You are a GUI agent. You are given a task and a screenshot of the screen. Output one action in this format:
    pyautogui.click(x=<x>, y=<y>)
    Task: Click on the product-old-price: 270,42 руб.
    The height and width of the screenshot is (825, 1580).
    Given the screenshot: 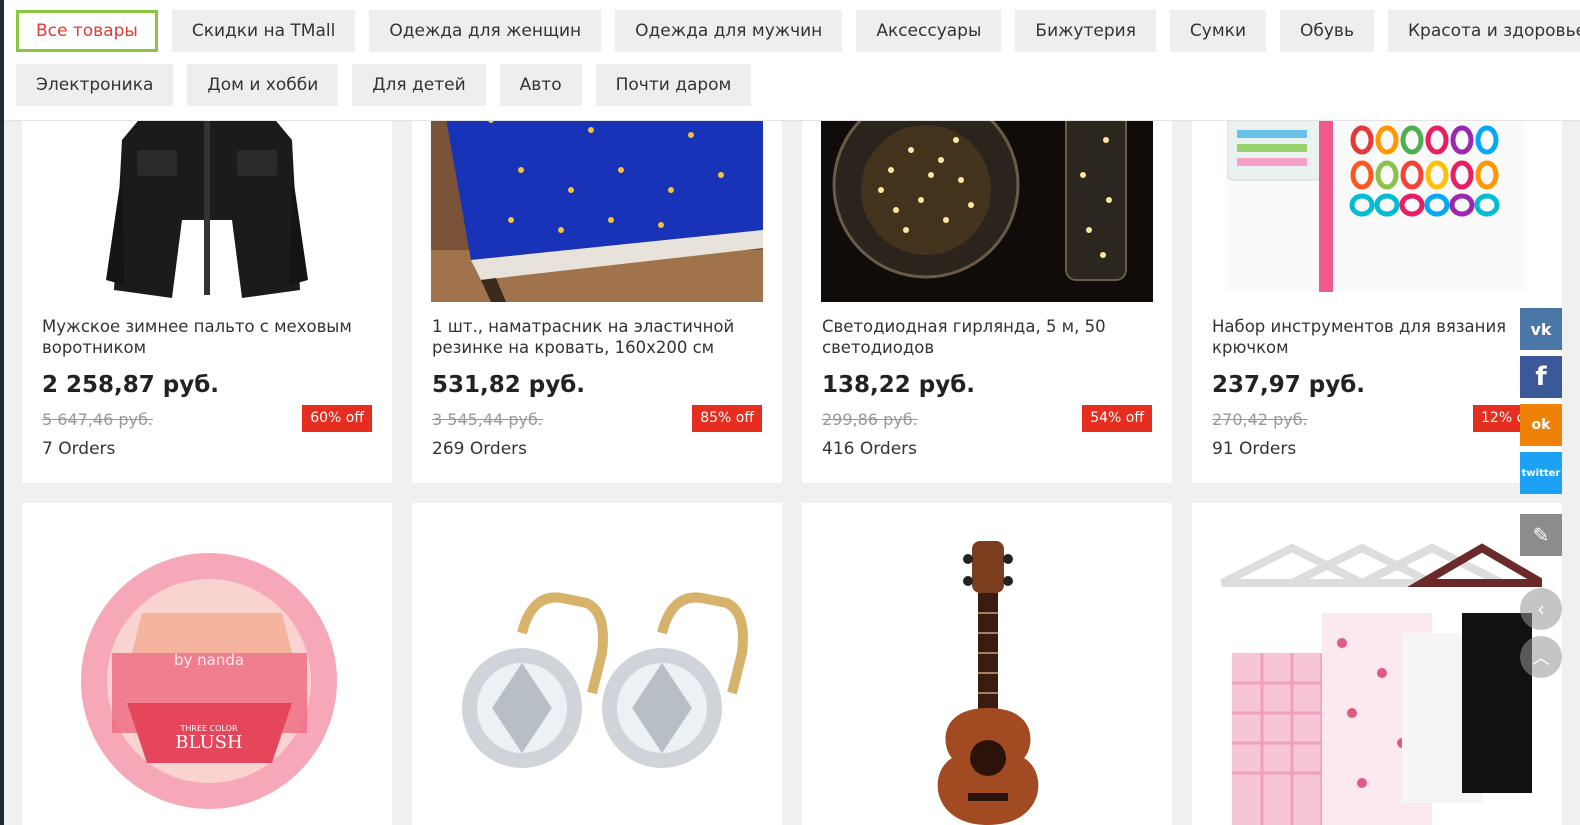 What is the action you would take?
    pyautogui.click(x=1260, y=419)
    